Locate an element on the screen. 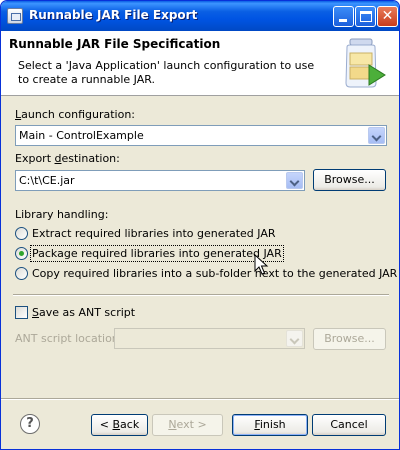  export-destination-combo: C:\t\CE.jar is located at coordinates (160, 180).